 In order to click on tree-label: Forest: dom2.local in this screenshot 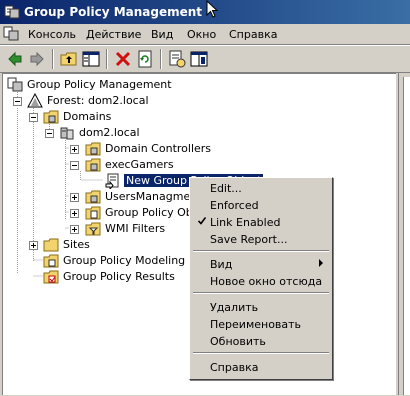, I will do `click(98, 100)`.